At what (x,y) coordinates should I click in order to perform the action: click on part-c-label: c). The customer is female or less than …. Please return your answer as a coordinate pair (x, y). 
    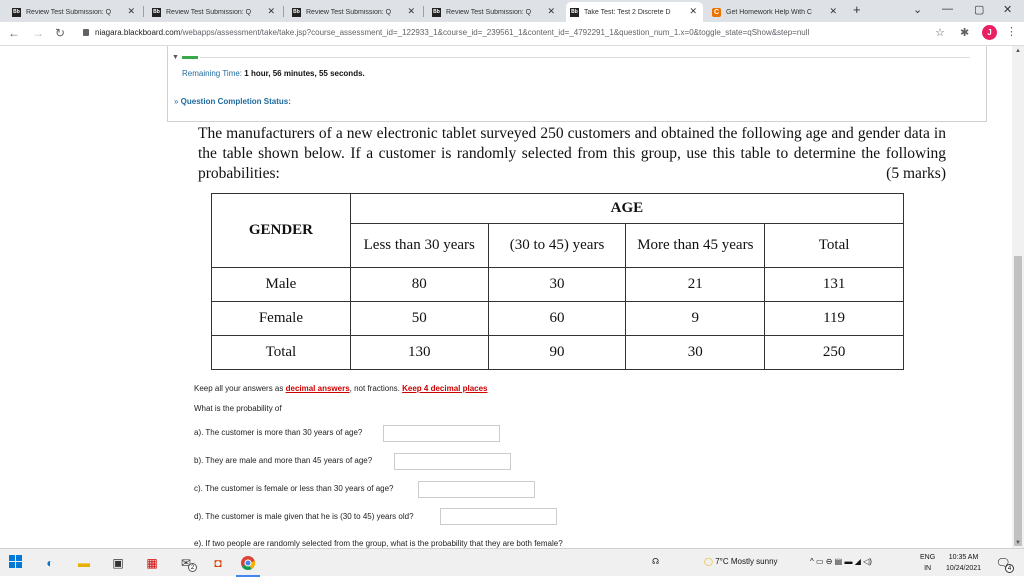
    Looking at the image, I should click on (294, 488).